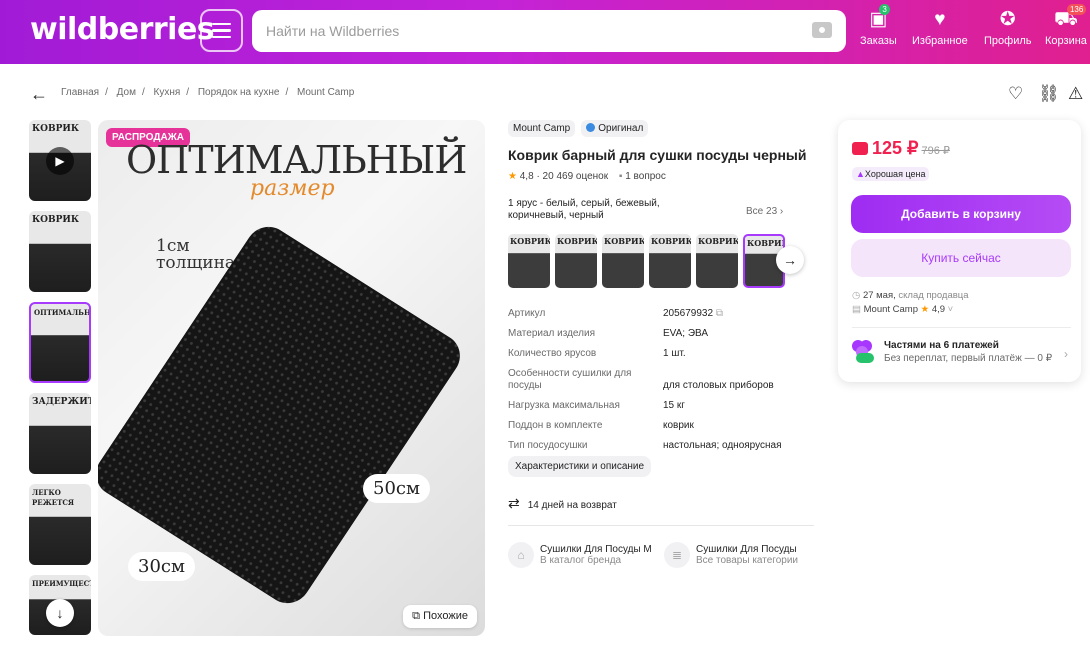 The height and width of the screenshot is (664, 1090). Describe the element at coordinates (576, 261) in the screenshot. I see `variant-2: КОВРИК` at that location.